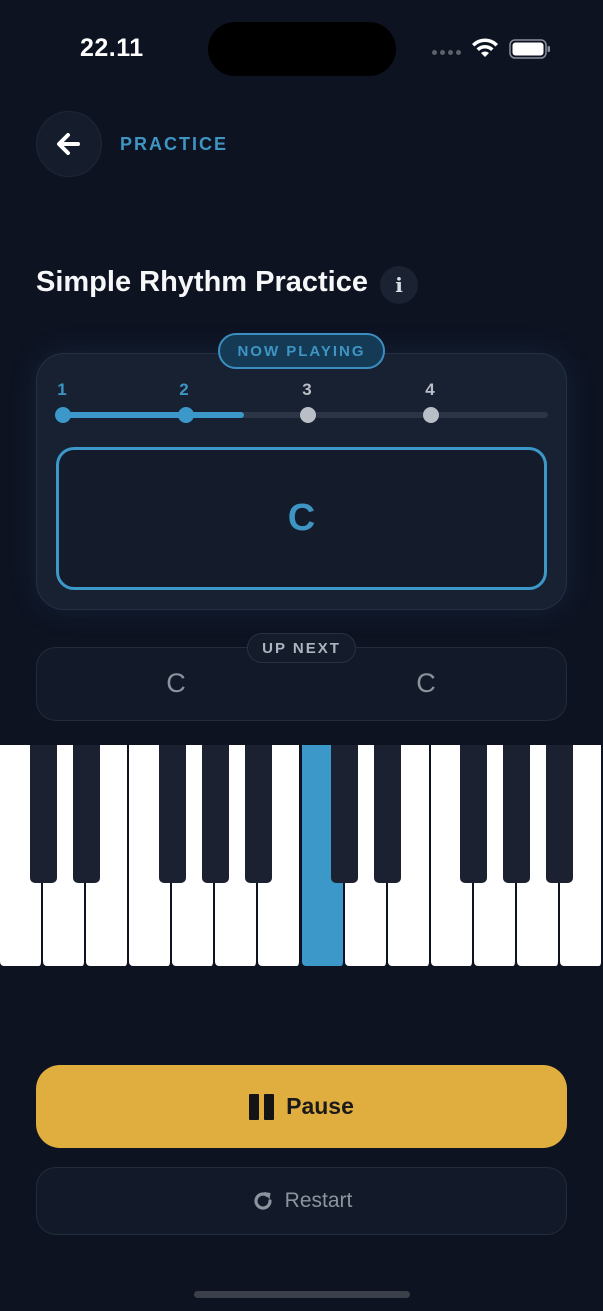  I want to click on now-playing-badge: NOW PLAYING, so click(301, 351).